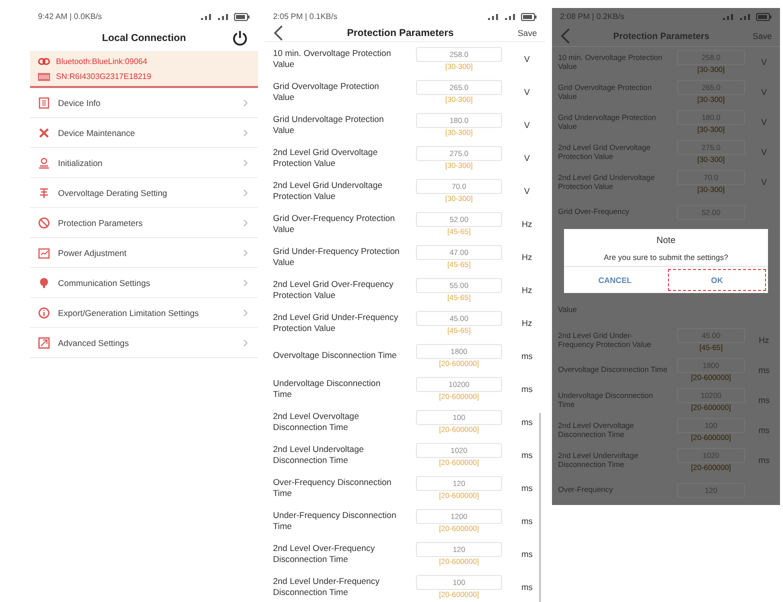  I want to click on serial-number: SN:R6I4303G2317E18219, so click(104, 76).